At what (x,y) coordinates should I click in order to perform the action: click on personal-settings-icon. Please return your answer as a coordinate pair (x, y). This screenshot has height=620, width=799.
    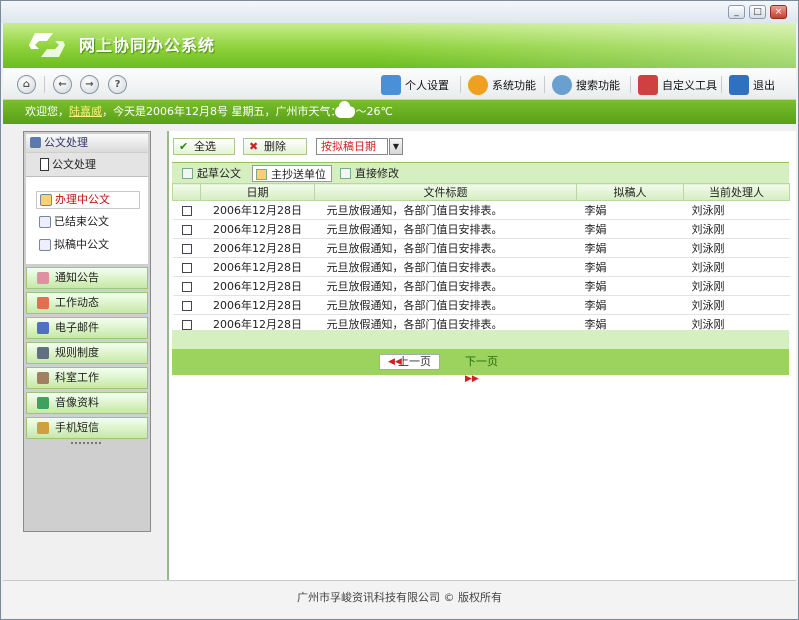
    Looking at the image, I should click on (391, 85).